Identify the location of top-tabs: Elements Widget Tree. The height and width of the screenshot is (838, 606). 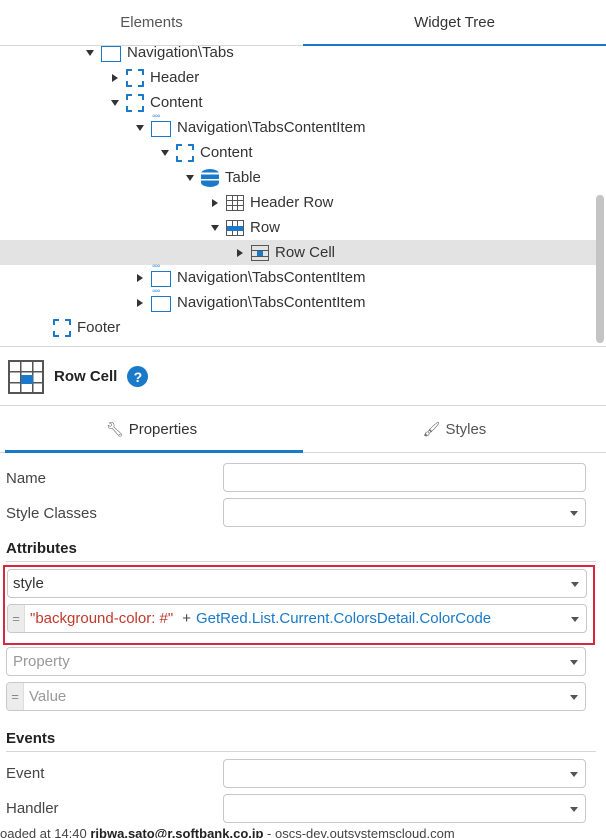
(303, 23).